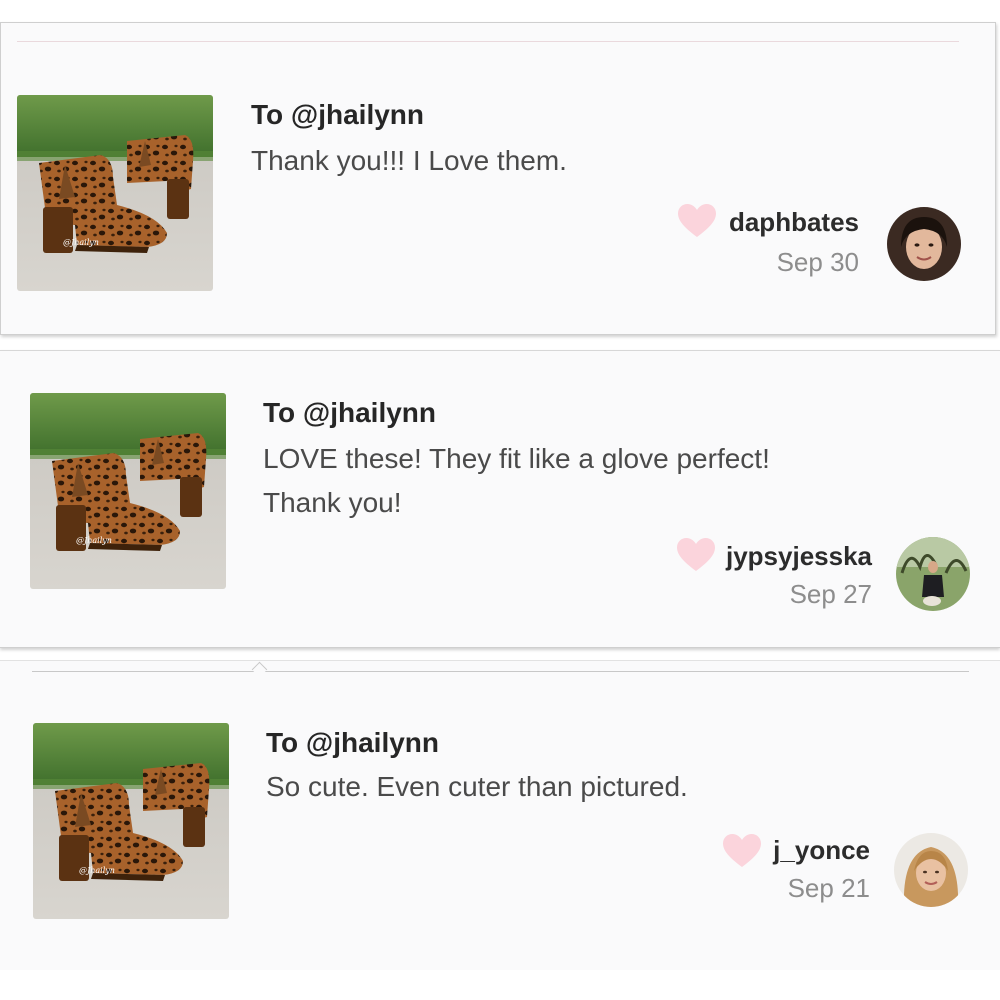 This screenshot has height=1000, width=1000. Describe the element at coordinates (799, 556) in the screenshot. I see `username: jypsyjesska` at that location.